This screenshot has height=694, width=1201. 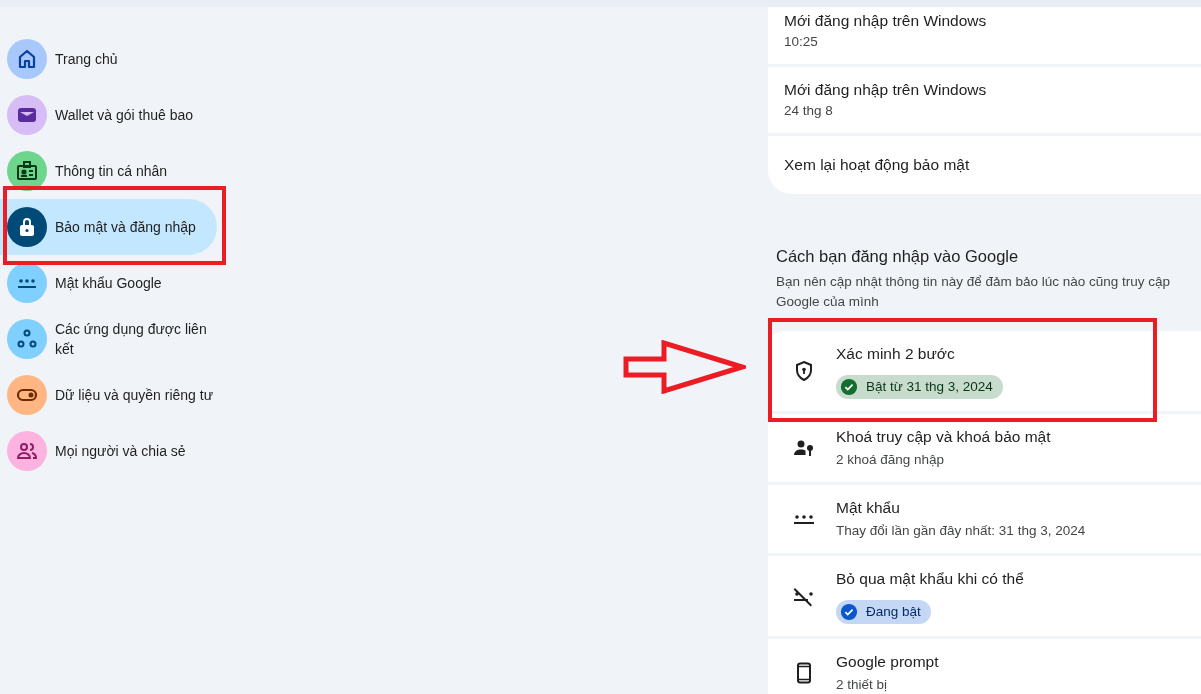 I want to click on method-detail: 2 thiết bị, so click(x=862, y=685).